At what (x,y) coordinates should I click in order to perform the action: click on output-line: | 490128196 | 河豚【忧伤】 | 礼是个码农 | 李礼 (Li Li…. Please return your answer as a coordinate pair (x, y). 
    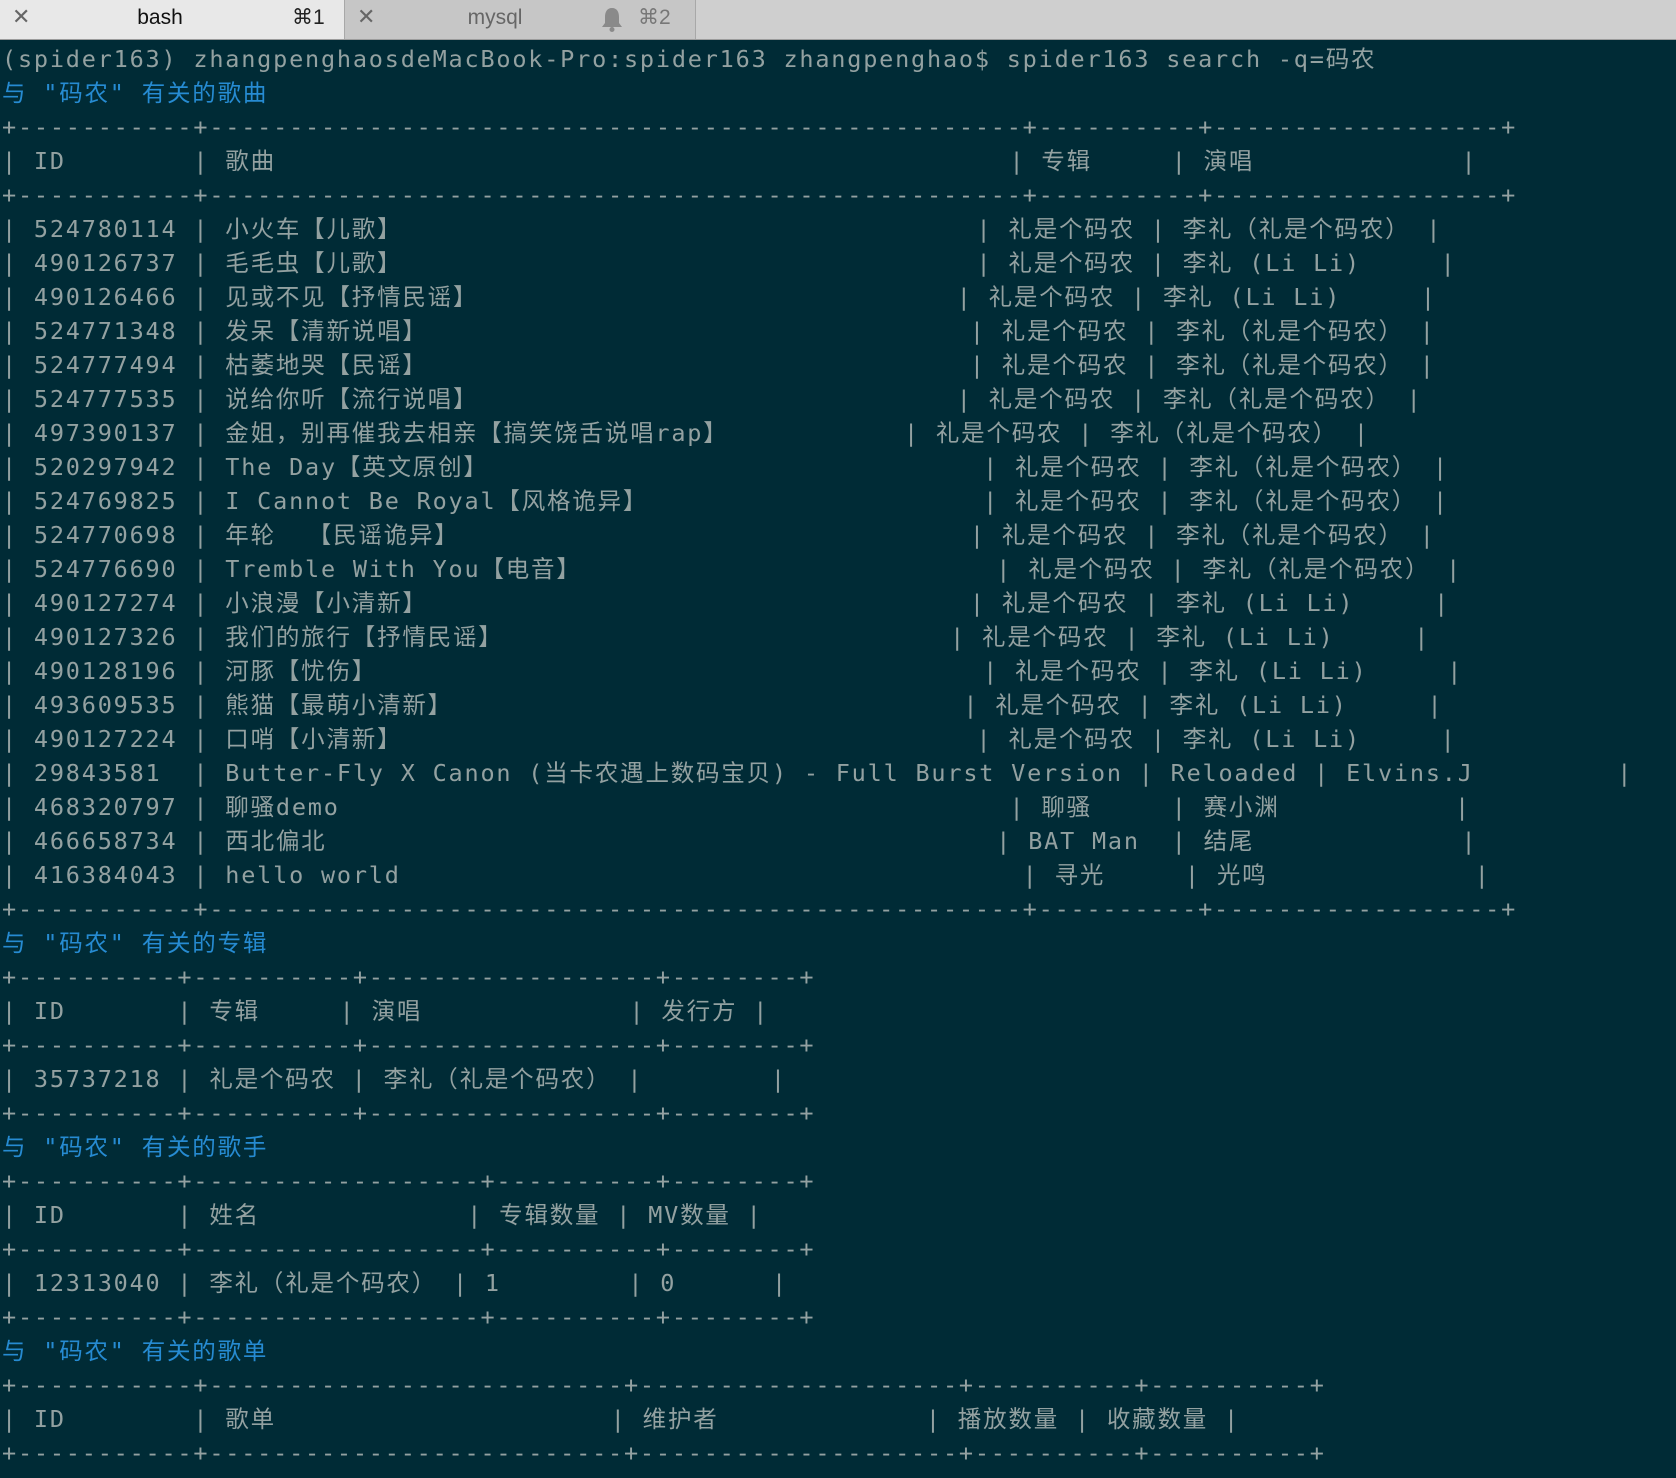
    Looking at the image, I should click on (733, 671).